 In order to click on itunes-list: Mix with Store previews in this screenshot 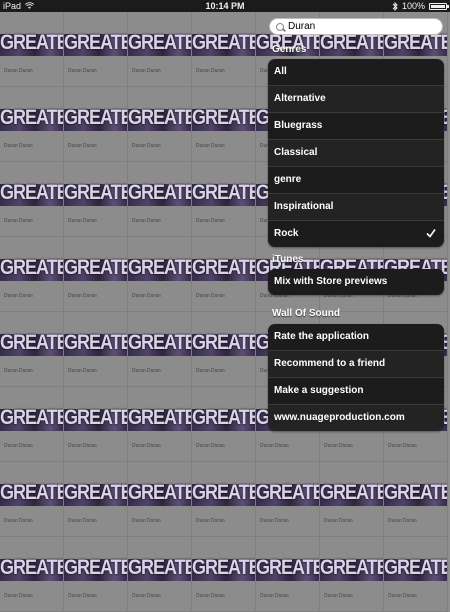, I will do `click(356, 282)`.